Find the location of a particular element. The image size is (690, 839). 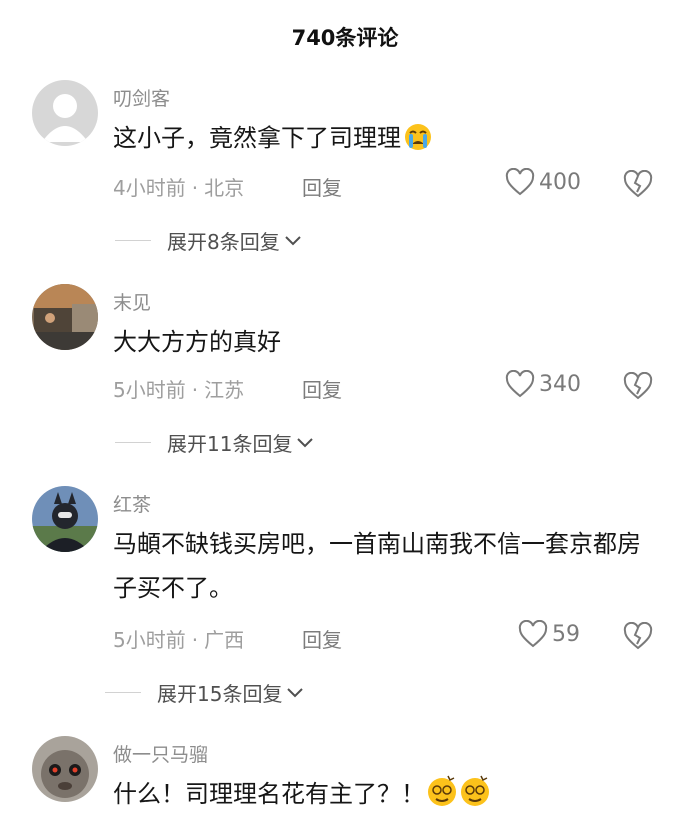

comment-count-title: 740条评论 is located at coordinates (345, 38).